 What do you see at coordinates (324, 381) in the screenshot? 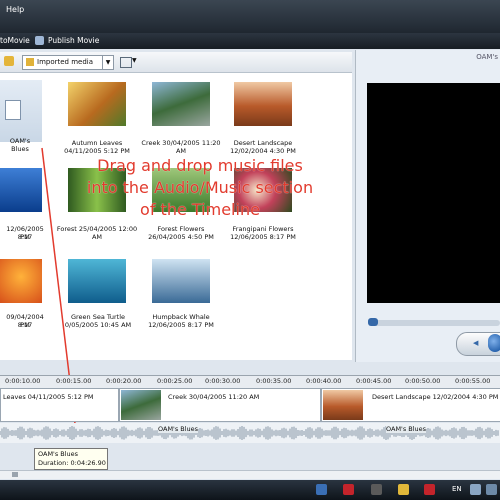
I see `ruler-tick: 0:00:40.00` at bounding box center [324, 381].